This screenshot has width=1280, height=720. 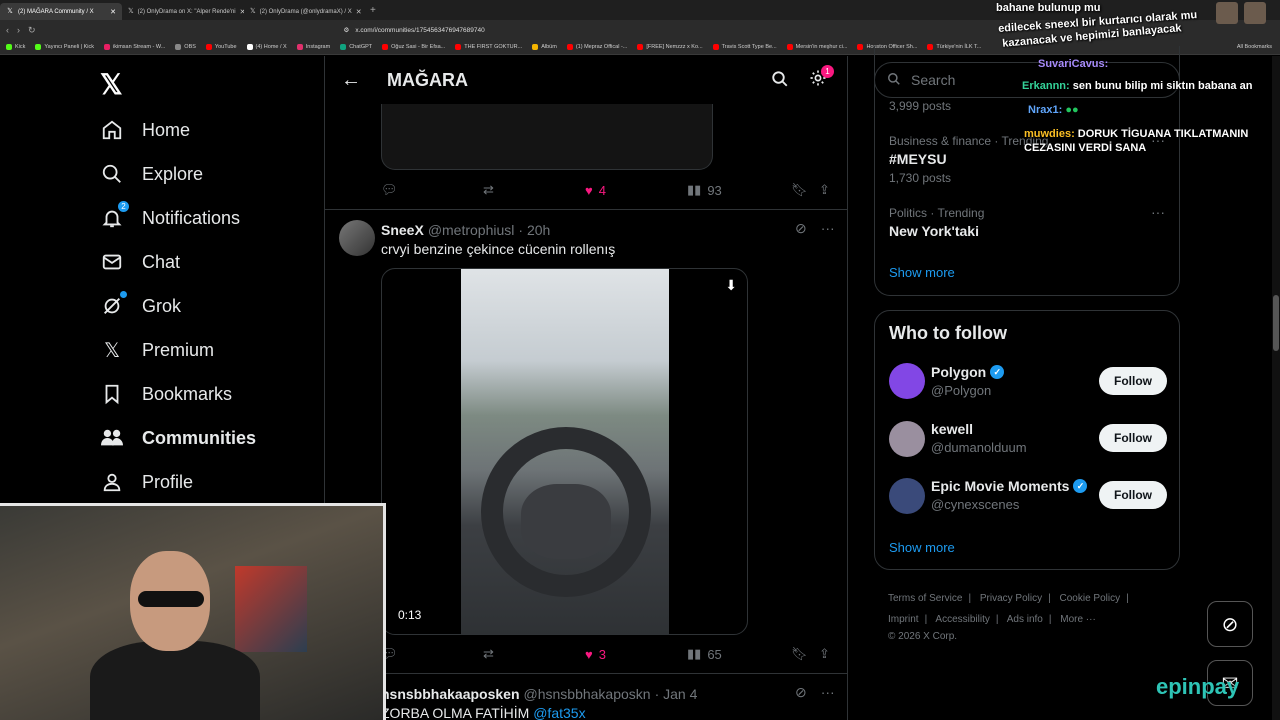 What do you see at coordinates (356, 47) in the screenshot?
I see `bookmark-item: ChatGPT` at bounding box center [356, 47].